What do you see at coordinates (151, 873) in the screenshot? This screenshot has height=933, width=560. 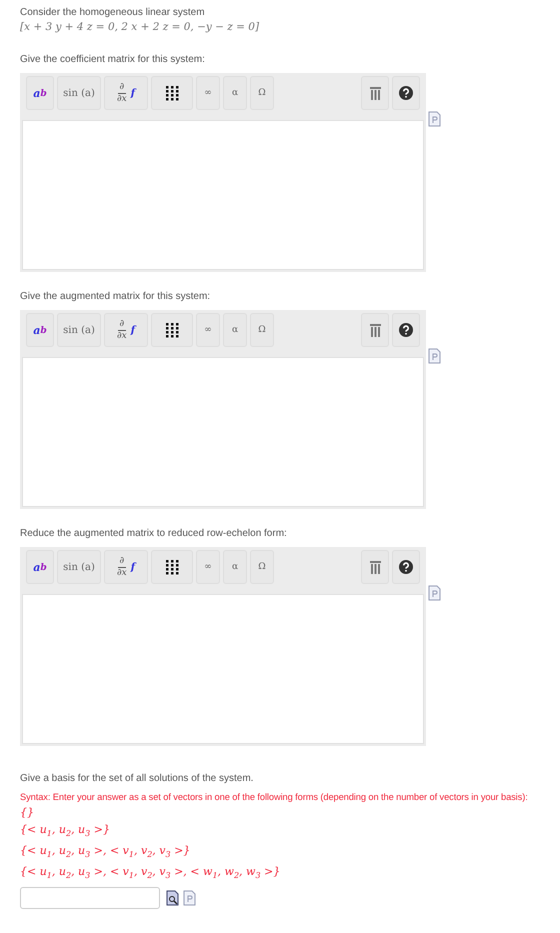 I see `syntax-example: {< u$_{1}$, u$_{2}$, u$_{3}$ >, < v$_{1}$, v$_{2}$, v$_{3}$ >, < w$_{1}$, w$_{2}$, w$_{3}$ >}` at bounding box center [151, 873].